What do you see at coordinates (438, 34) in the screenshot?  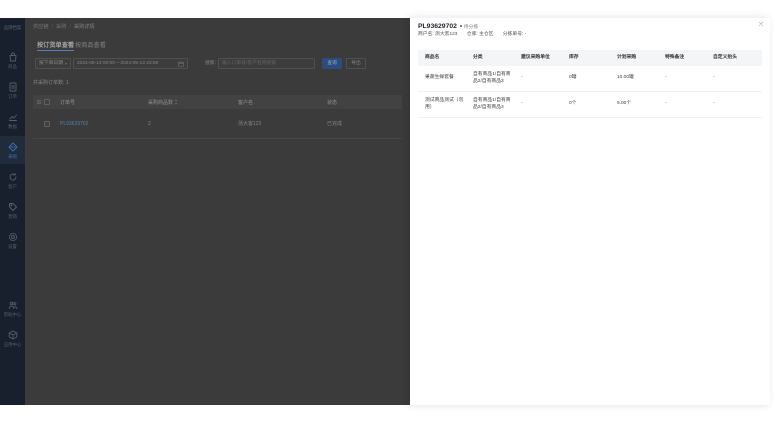 I see `merchant-name: 商户名: 测大客123` at bounding box center [438, 34].